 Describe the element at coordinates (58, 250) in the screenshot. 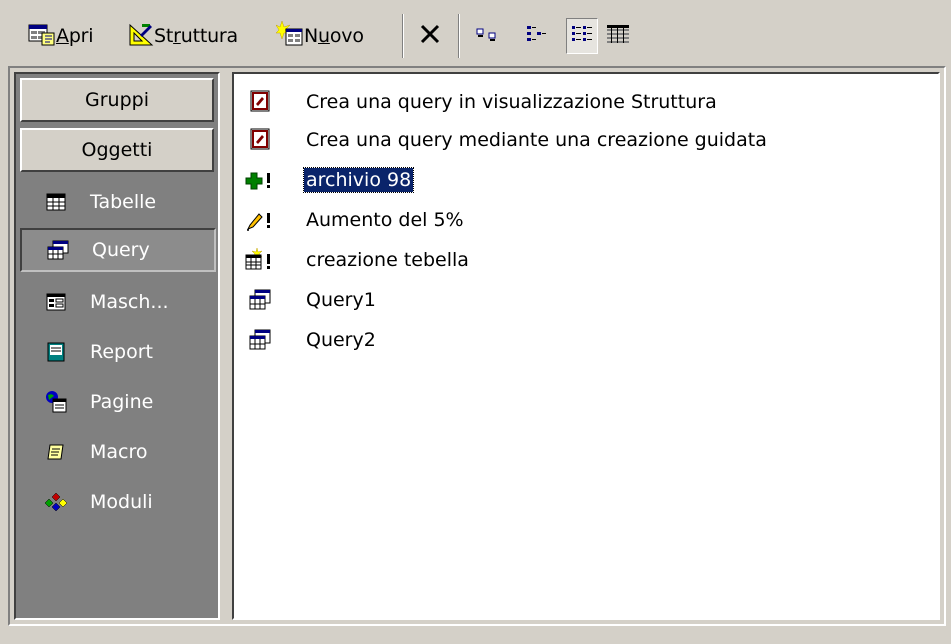

I see `query-icon` at that location.